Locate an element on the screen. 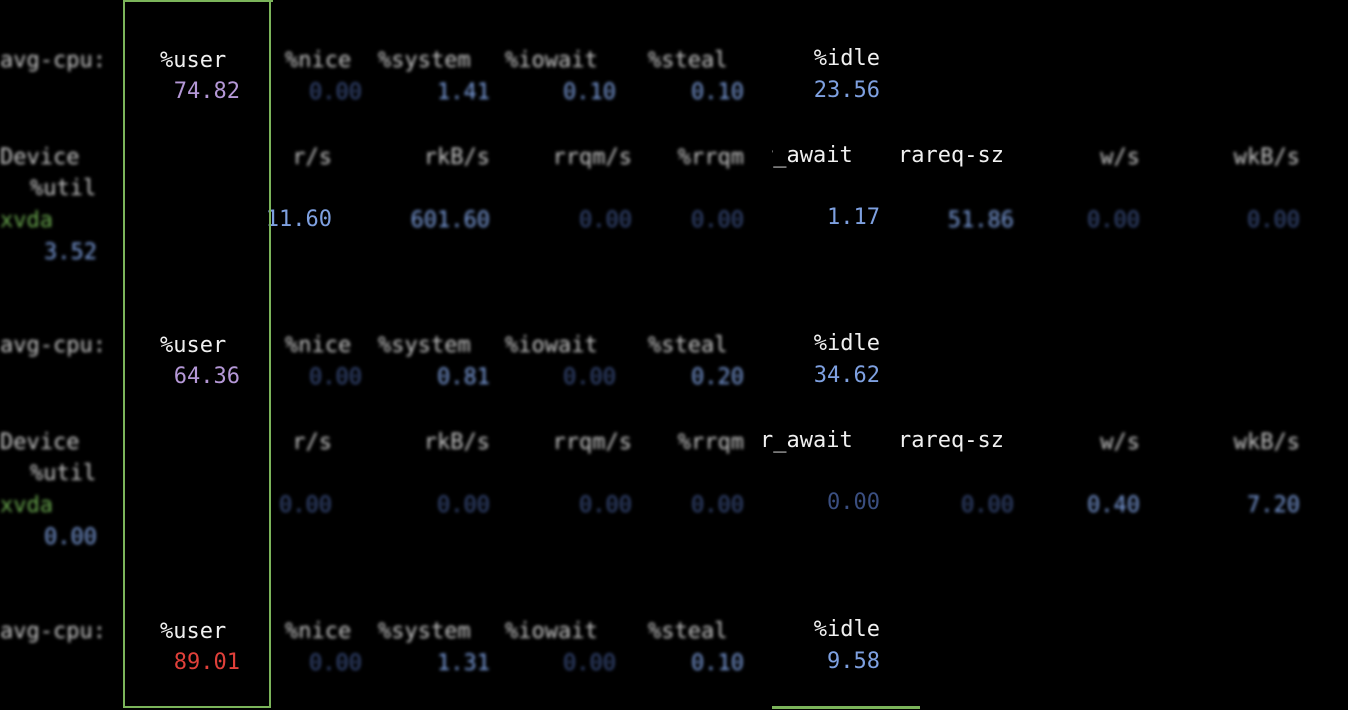  wkbs-value: 7.20 is located at coordinates (1273, 505).